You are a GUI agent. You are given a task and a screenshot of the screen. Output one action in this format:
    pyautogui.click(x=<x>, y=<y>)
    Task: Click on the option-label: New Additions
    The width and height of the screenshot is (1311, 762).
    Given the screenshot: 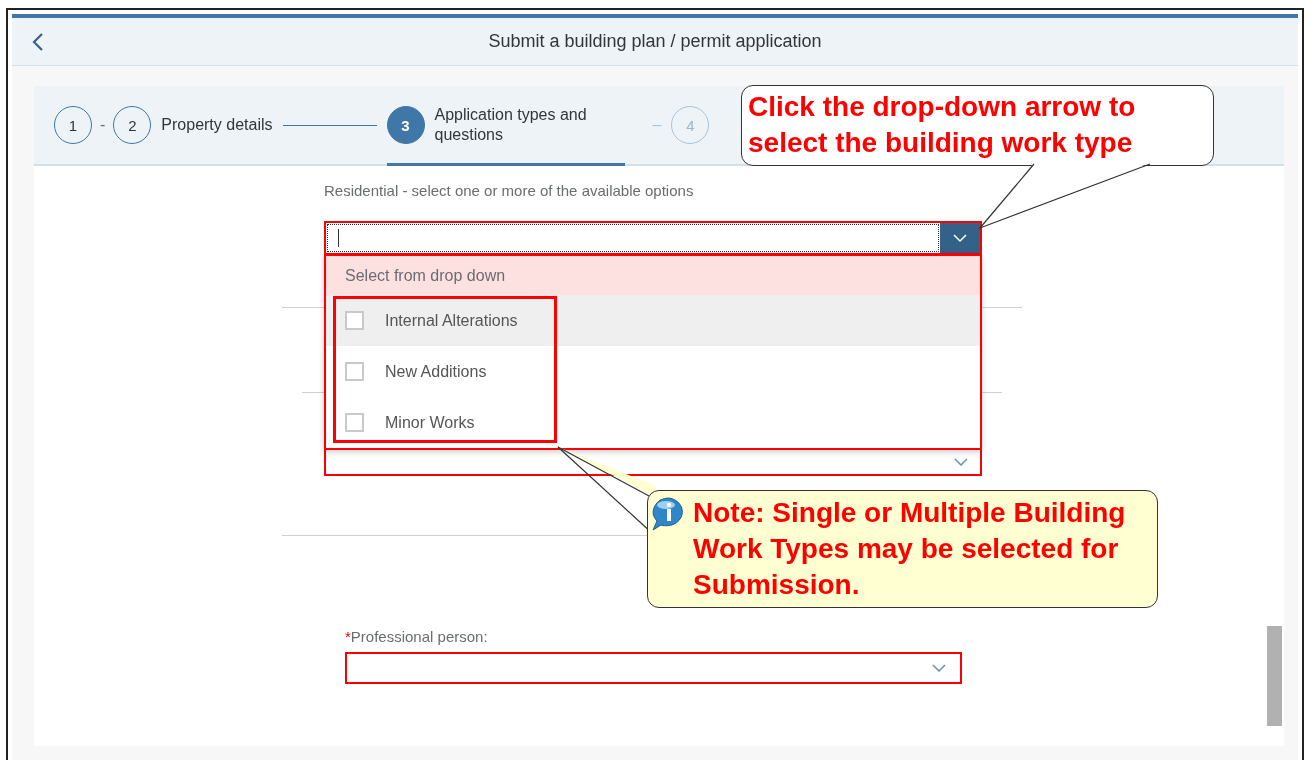 What is the action you would take?
    pyautogui.click(x=436, y=371)
    